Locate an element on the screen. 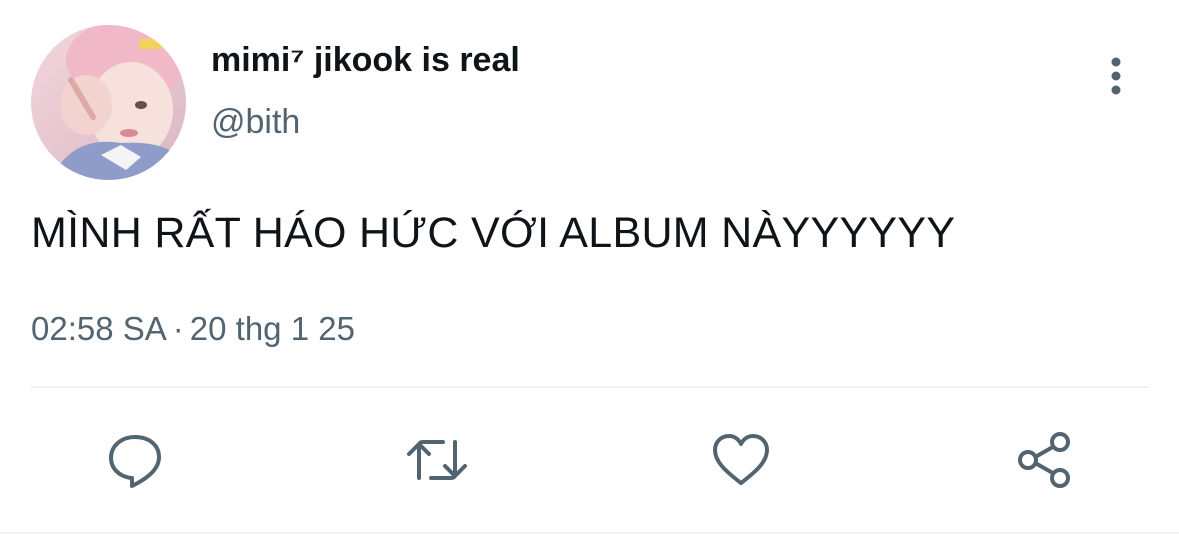 The width and height of the screenshot is (1179, 552). share-icon is located at coordinates (1044, 460).